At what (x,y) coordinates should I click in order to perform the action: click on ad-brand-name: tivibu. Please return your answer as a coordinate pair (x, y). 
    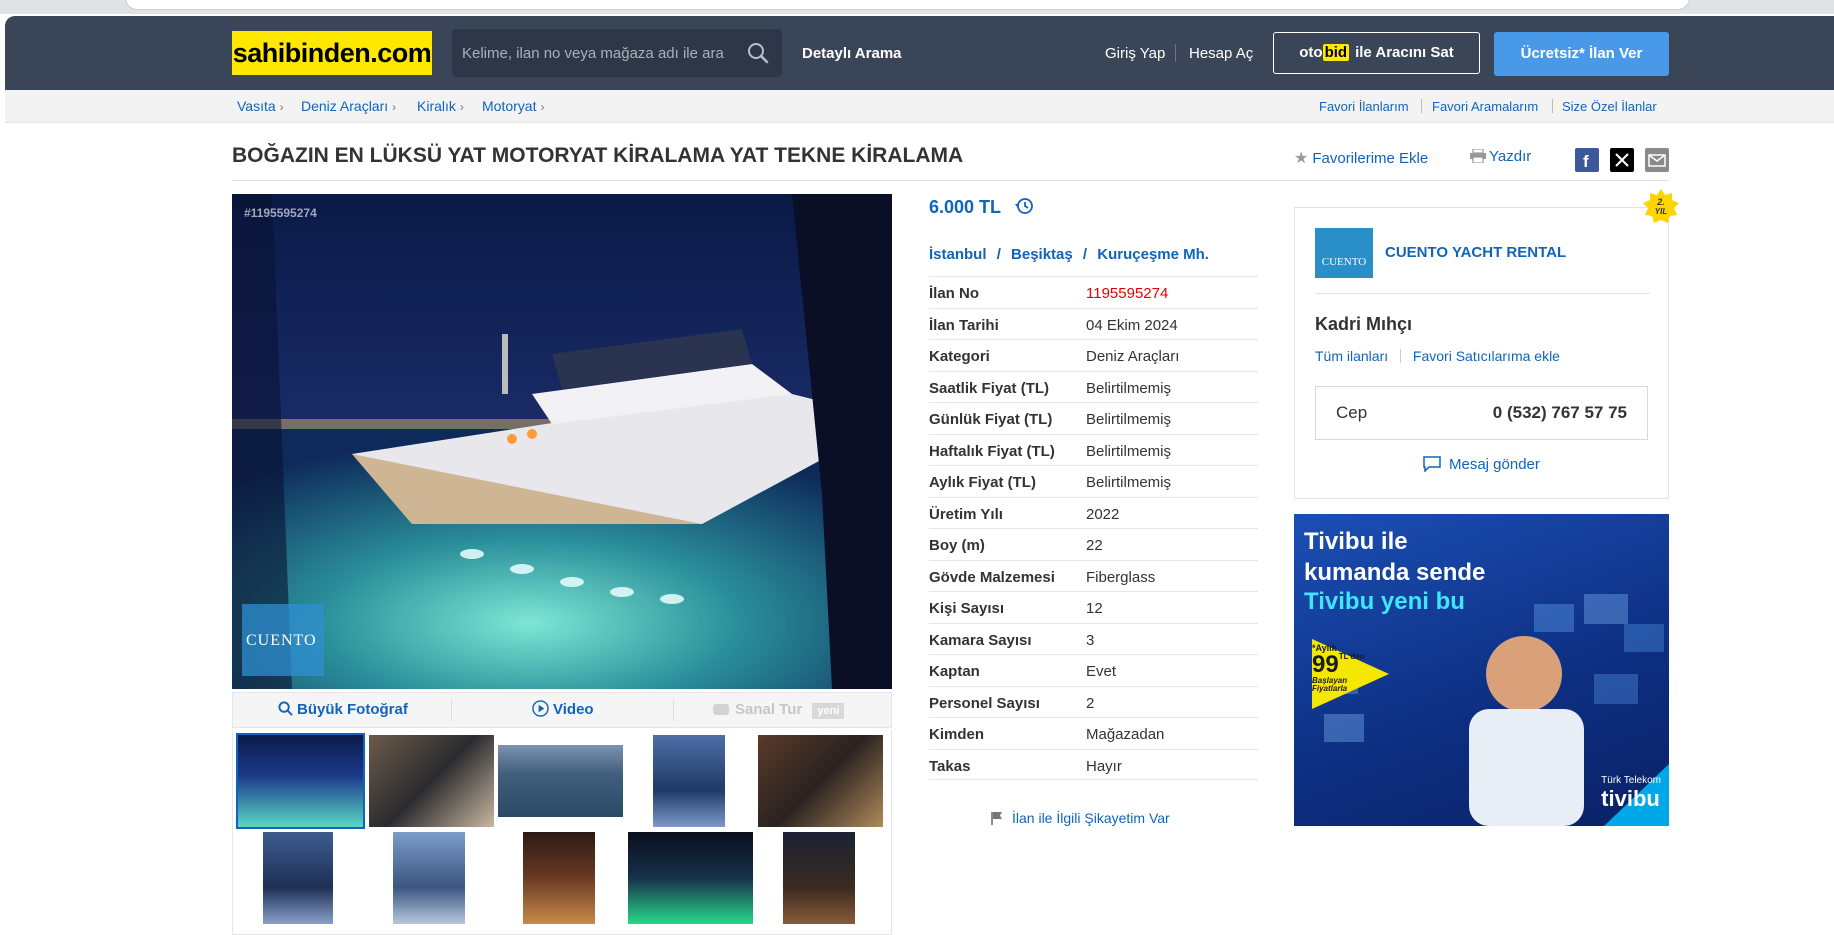
    Looking at the image, I should click on (1630, 798).